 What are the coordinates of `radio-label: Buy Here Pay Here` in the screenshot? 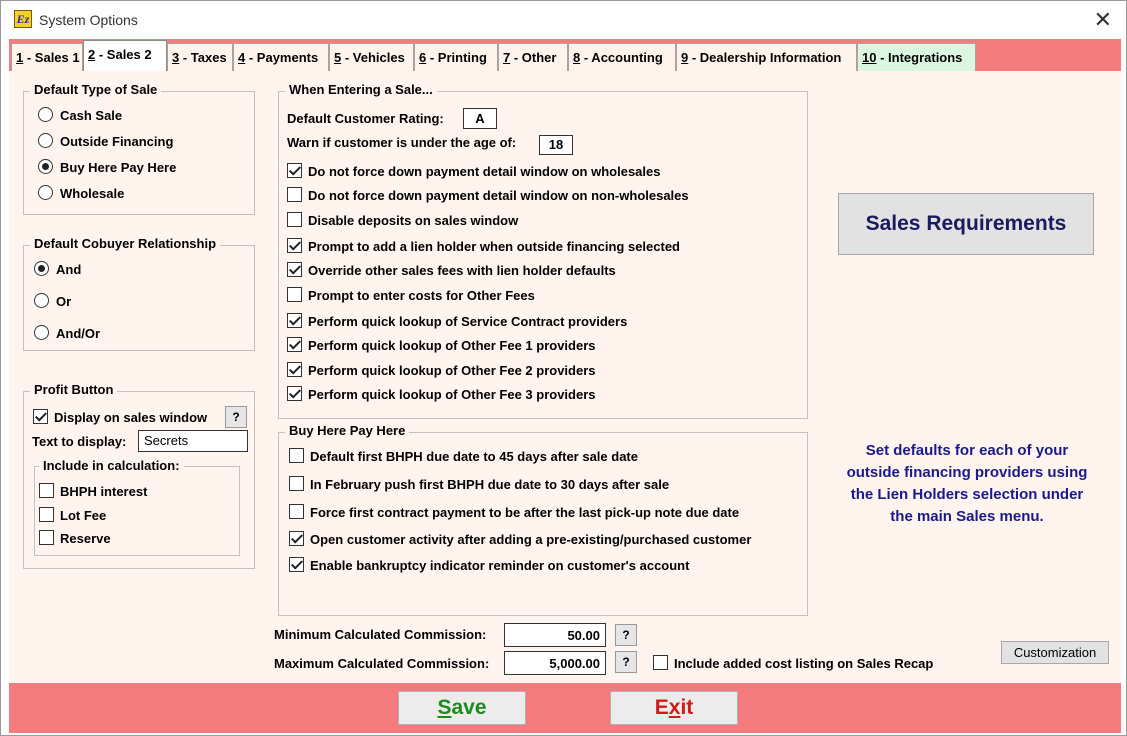 It's located at (118, 167).